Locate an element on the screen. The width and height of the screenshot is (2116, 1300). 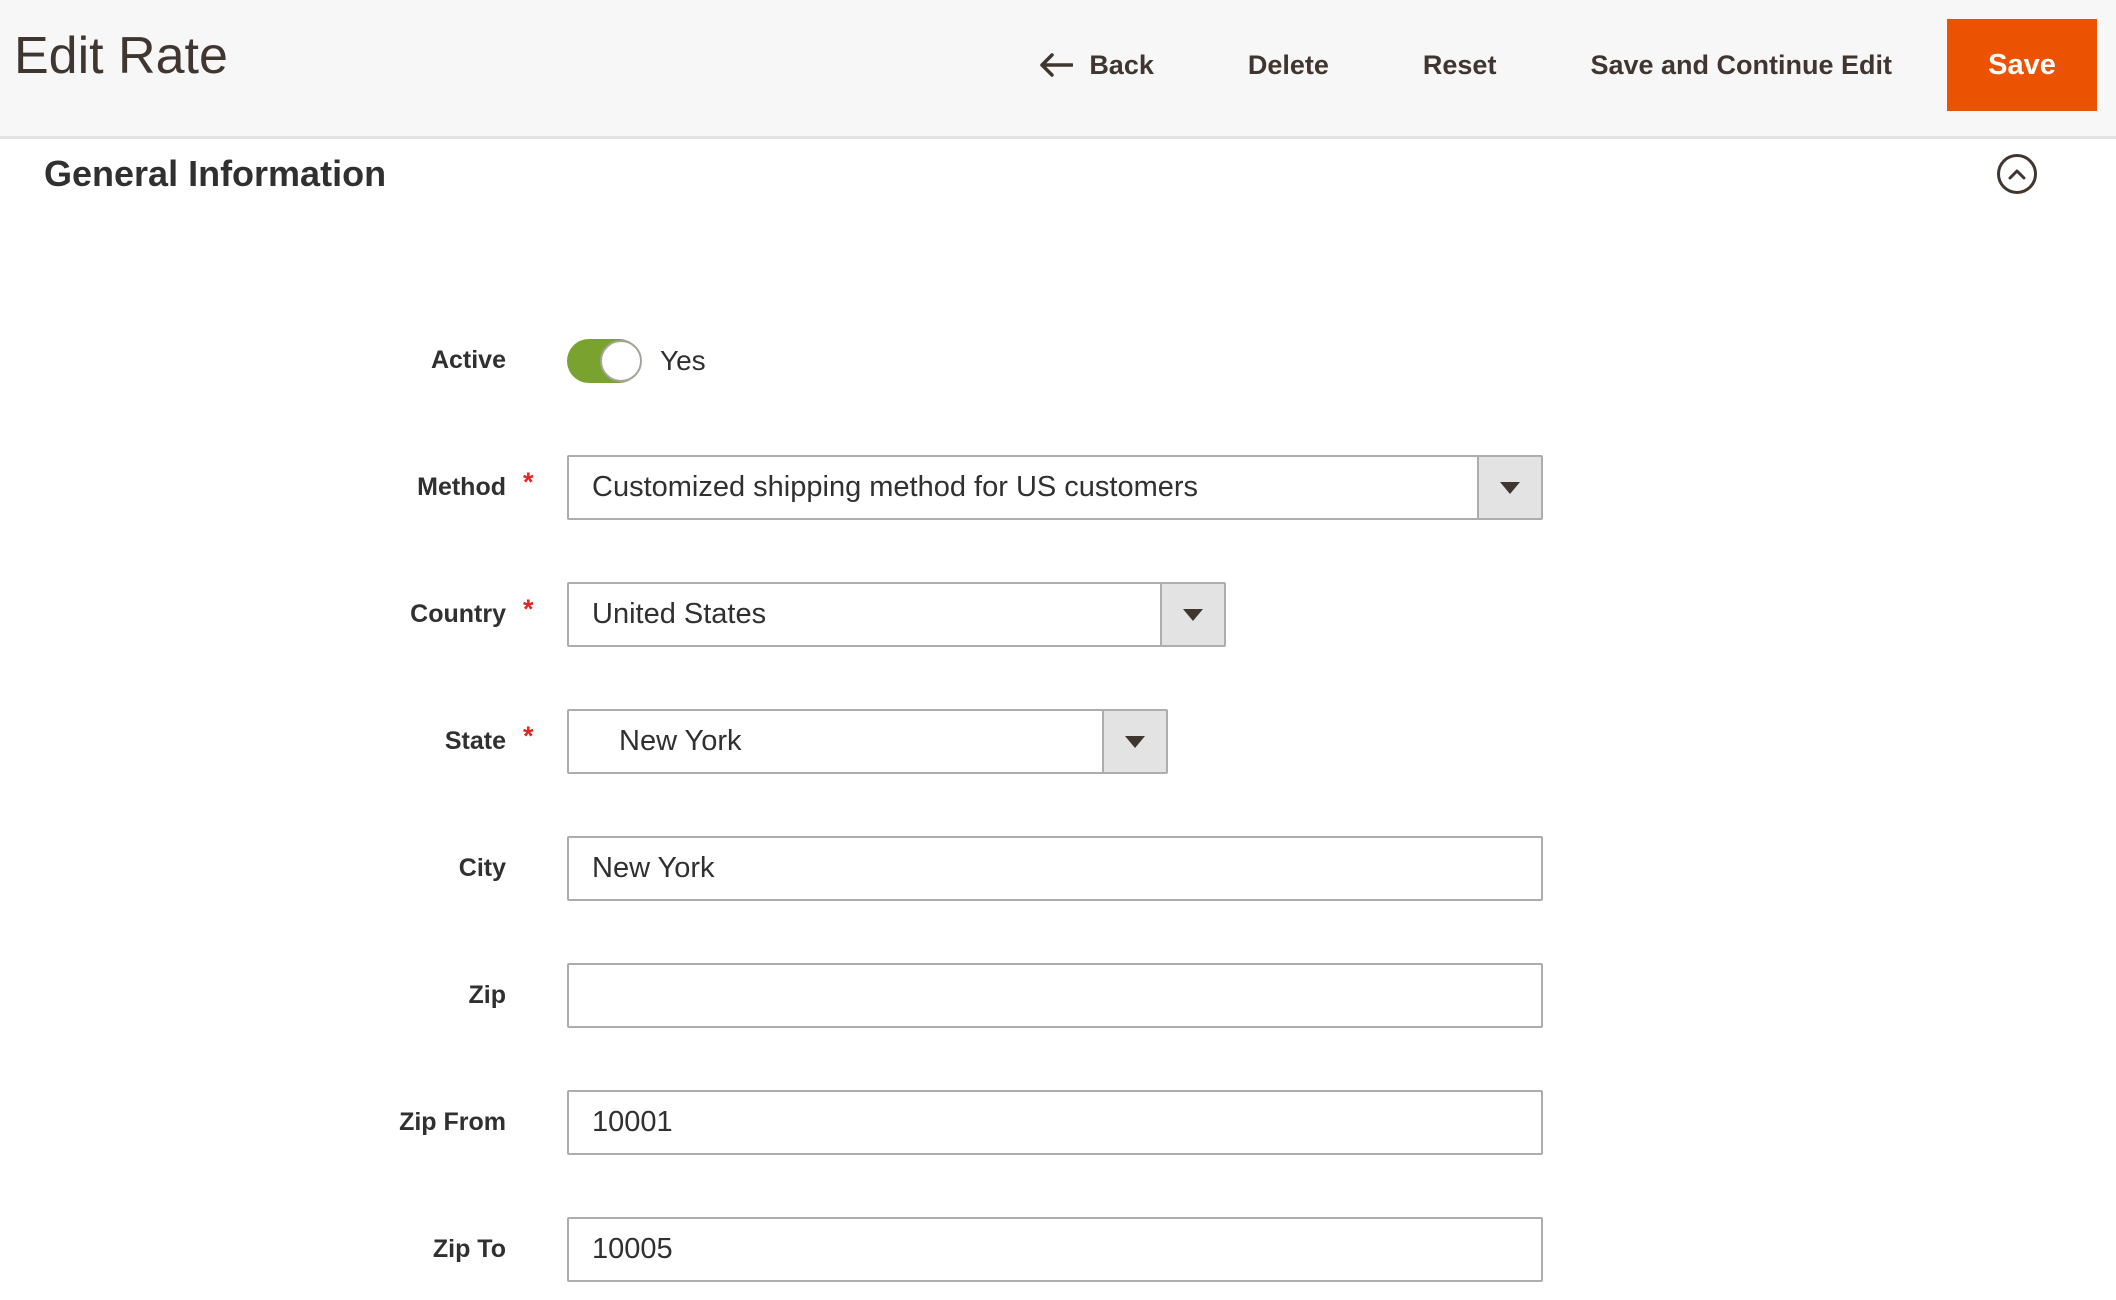
page-title: Edit Rate is located at coordinates (121, 56).